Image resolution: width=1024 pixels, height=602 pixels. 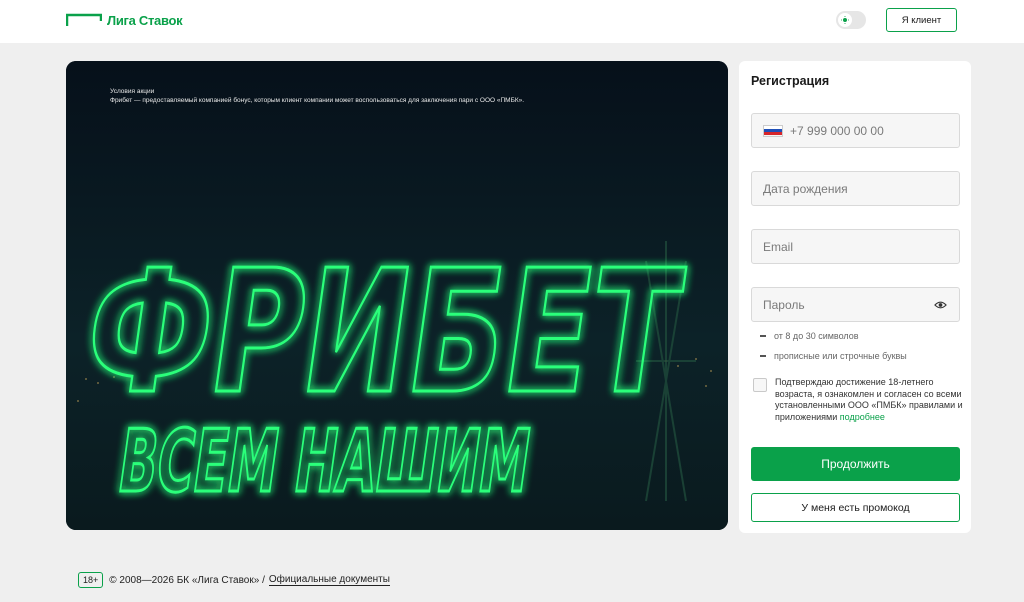 What do you see at coordinates (760, 385) in the screenshot?
I see `agree-checkbox` at bounding box center [760, 385].